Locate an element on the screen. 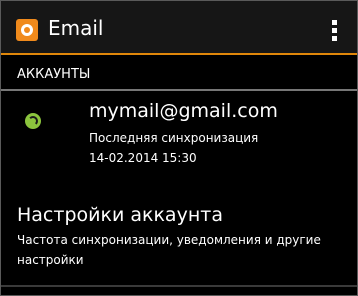  app-title: Email is located at coordinates (76, 28).